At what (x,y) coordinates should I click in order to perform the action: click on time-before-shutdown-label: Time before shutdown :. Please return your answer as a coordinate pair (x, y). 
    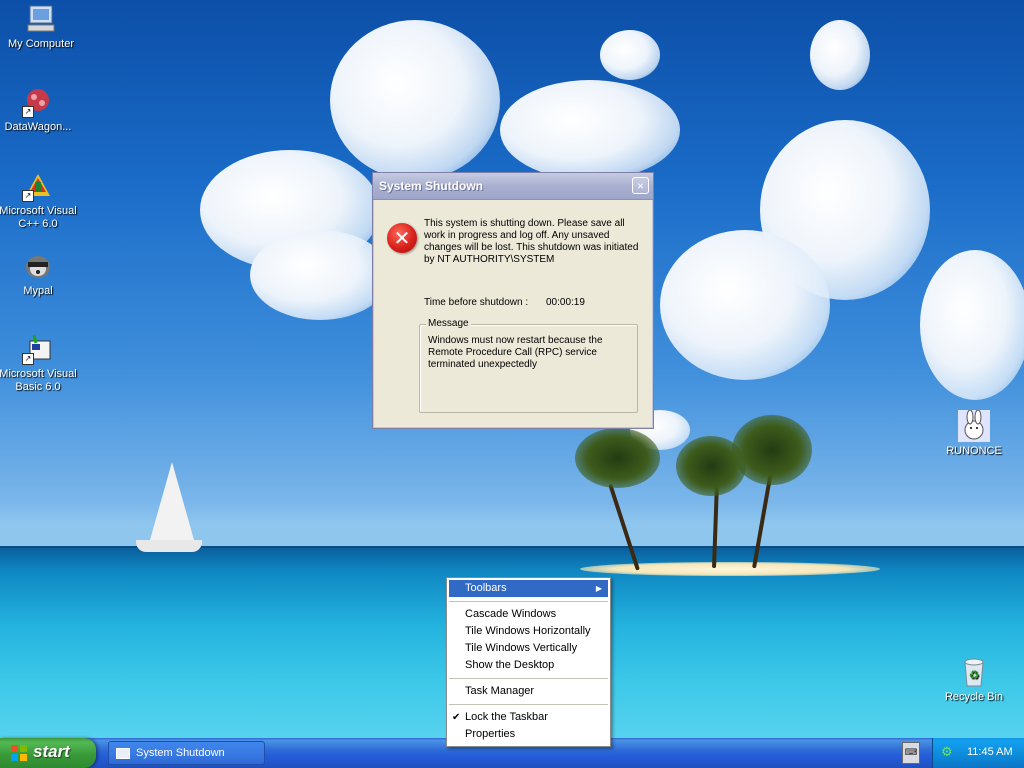
    Looking at the image, I should click on (476, 302).